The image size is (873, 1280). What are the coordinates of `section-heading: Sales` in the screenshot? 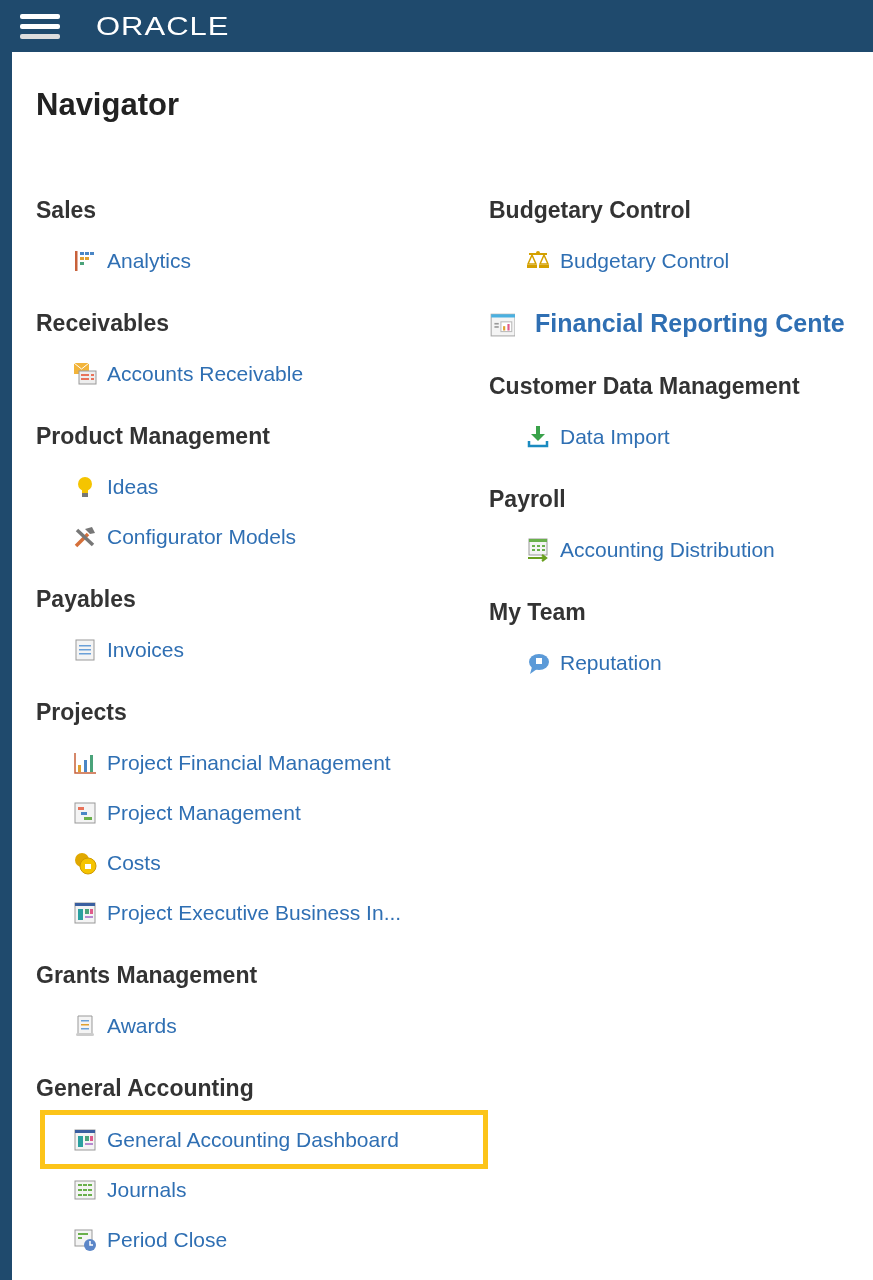 It's located at (67, 211).